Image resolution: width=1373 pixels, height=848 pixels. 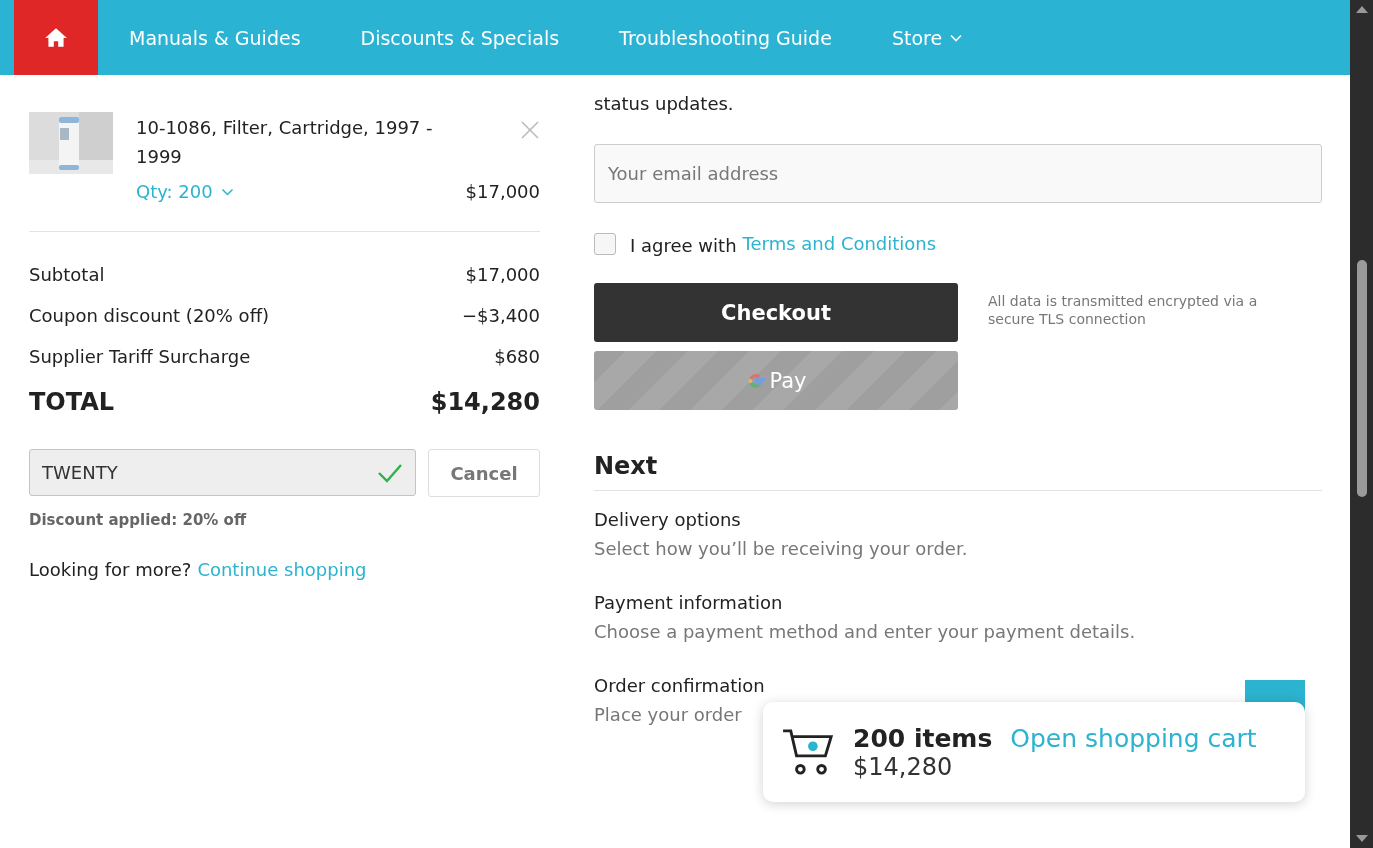 What do you see at coordinates (282, 569) in the screenshot?
I see `continue-shopping-link: Continue shopping` at bounding box center [282, 569].